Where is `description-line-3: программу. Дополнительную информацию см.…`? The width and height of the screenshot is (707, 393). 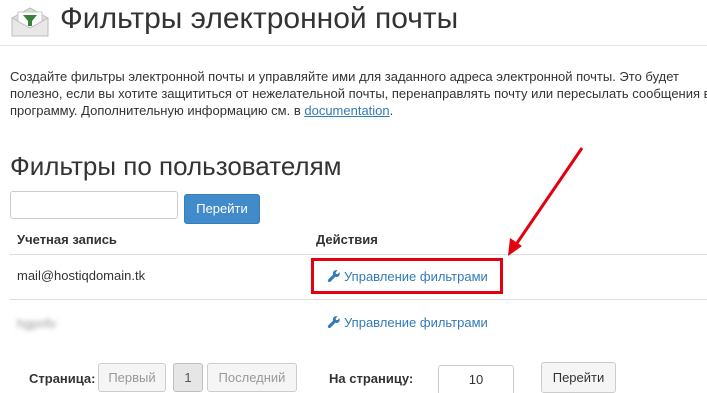
description-line-3: программу. Дополнительную информацию см.… is located at coordinates (358, 110).